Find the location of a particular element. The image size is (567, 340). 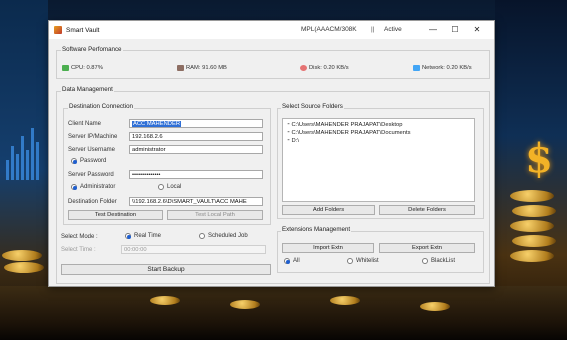

select-time-field: 00:00:00 is located at coordinates (193, 249).